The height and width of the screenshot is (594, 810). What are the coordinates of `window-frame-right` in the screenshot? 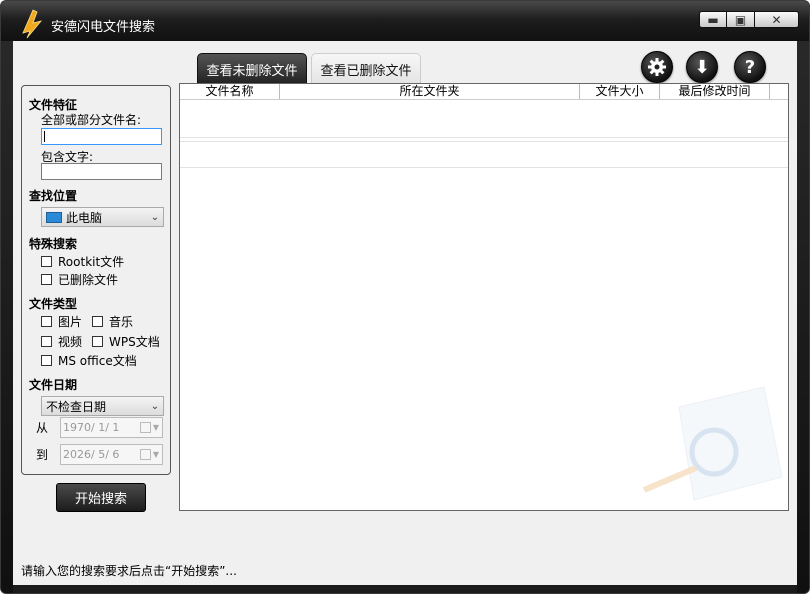 It's located at (803, 297).